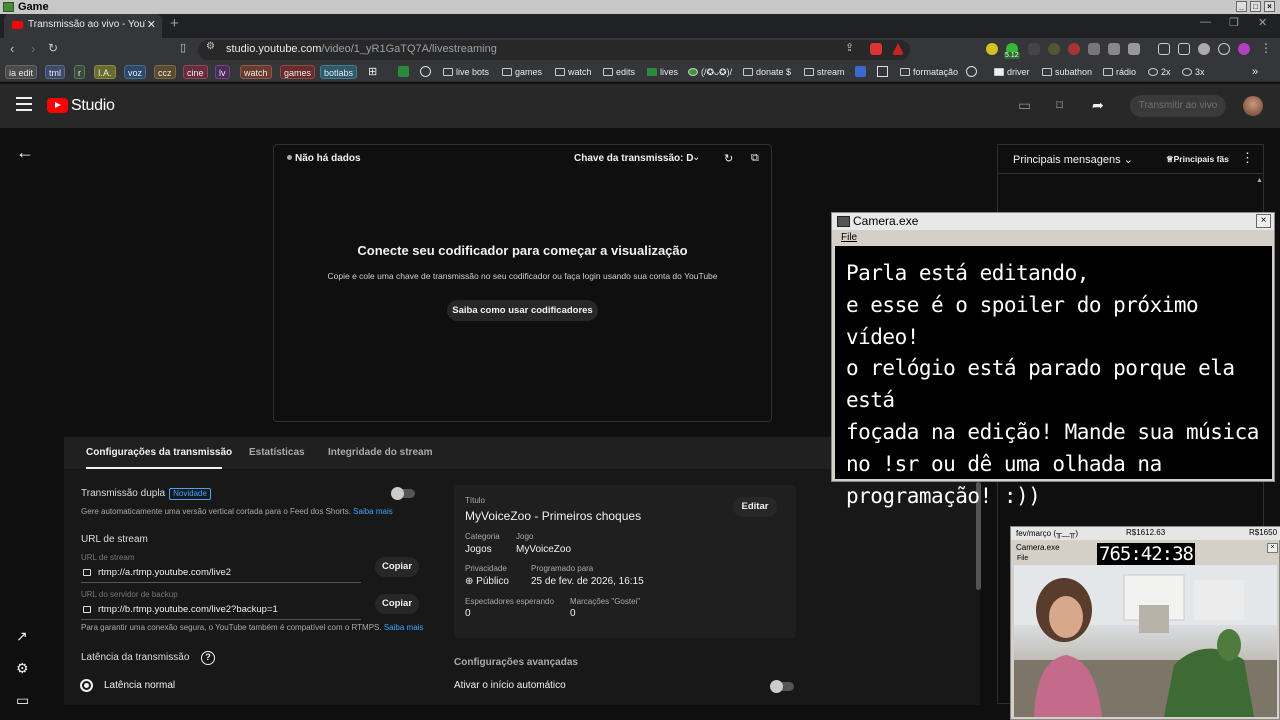 This screenshot has height=720, width=1280. Describe the element at coordinates (1262, 22) in the screenshot. I see `window-close-icon: ✕` at that location.